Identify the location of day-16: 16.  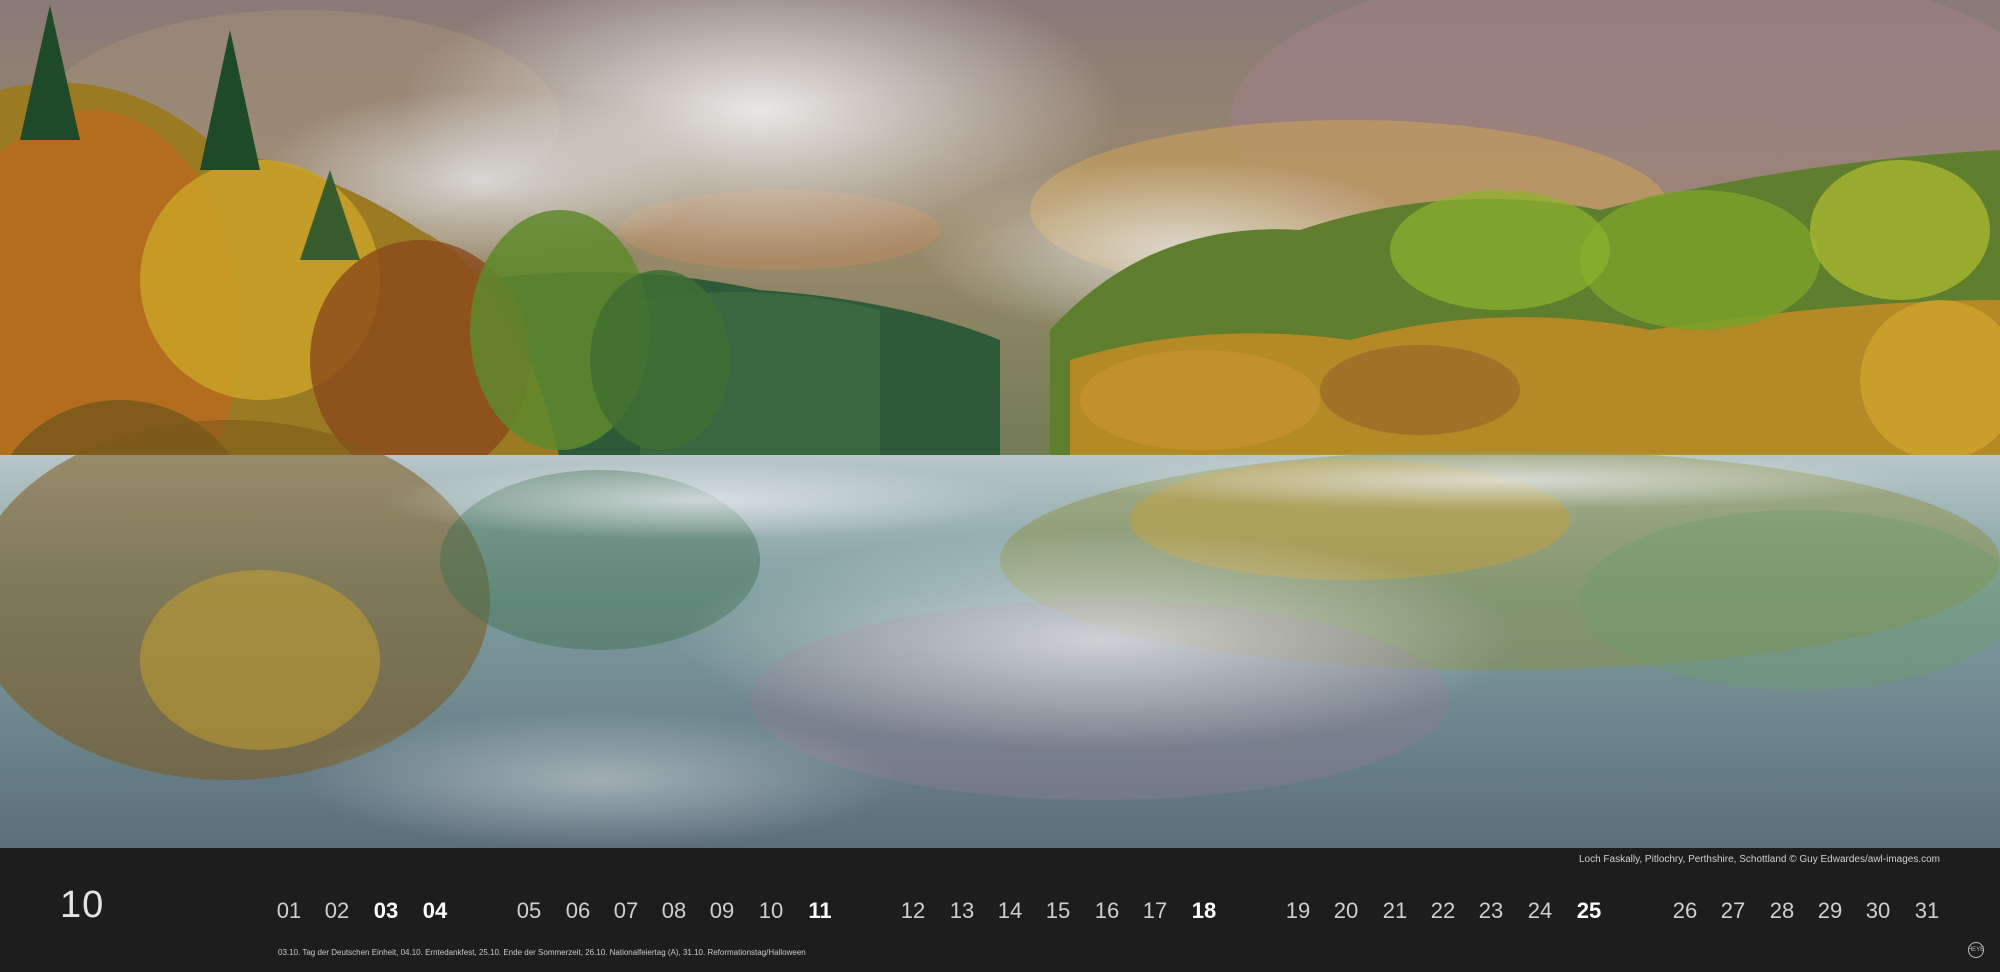
(1107, 910).